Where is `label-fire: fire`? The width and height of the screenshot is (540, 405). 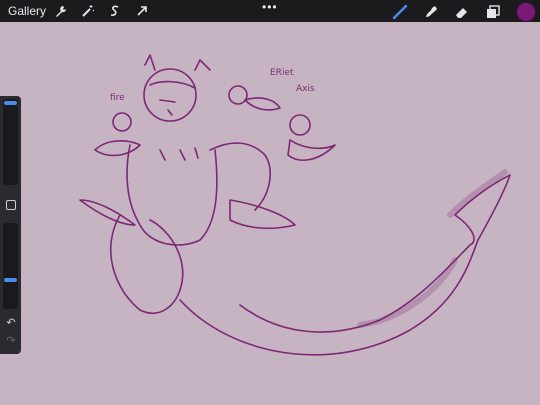
label-fire: fire is located at coordinates (117, 98).